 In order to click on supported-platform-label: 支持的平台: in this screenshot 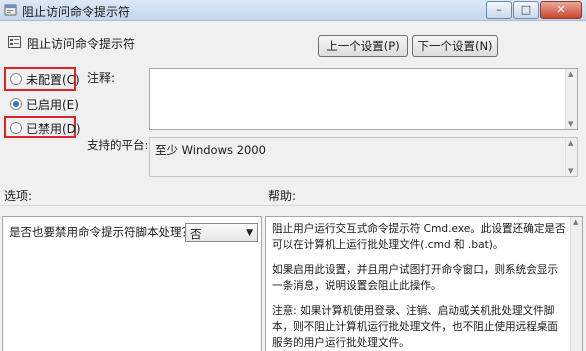, I will do `click(118, 145)`.